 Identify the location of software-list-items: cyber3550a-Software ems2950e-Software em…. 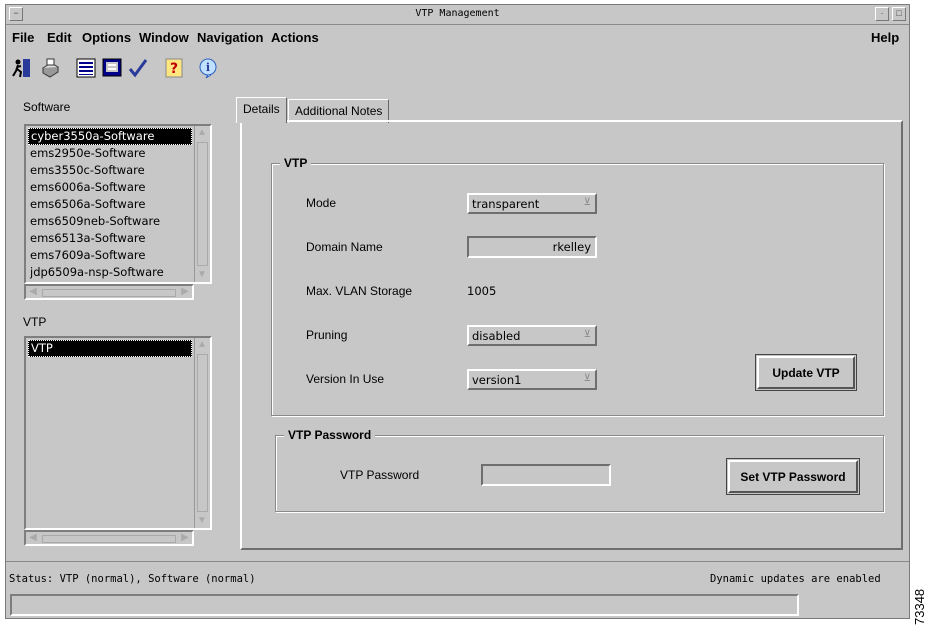
(110, 204).